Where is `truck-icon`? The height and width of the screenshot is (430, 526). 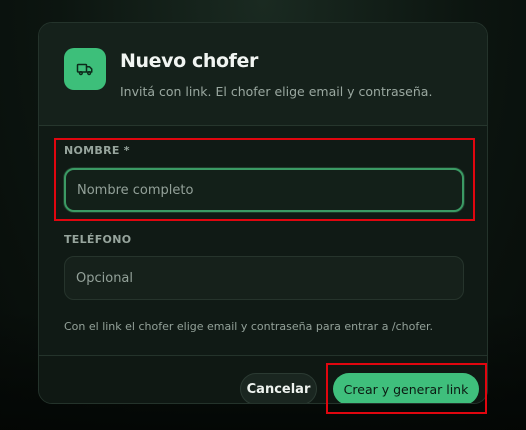
truck-icon is located at coordinates (85, 69).